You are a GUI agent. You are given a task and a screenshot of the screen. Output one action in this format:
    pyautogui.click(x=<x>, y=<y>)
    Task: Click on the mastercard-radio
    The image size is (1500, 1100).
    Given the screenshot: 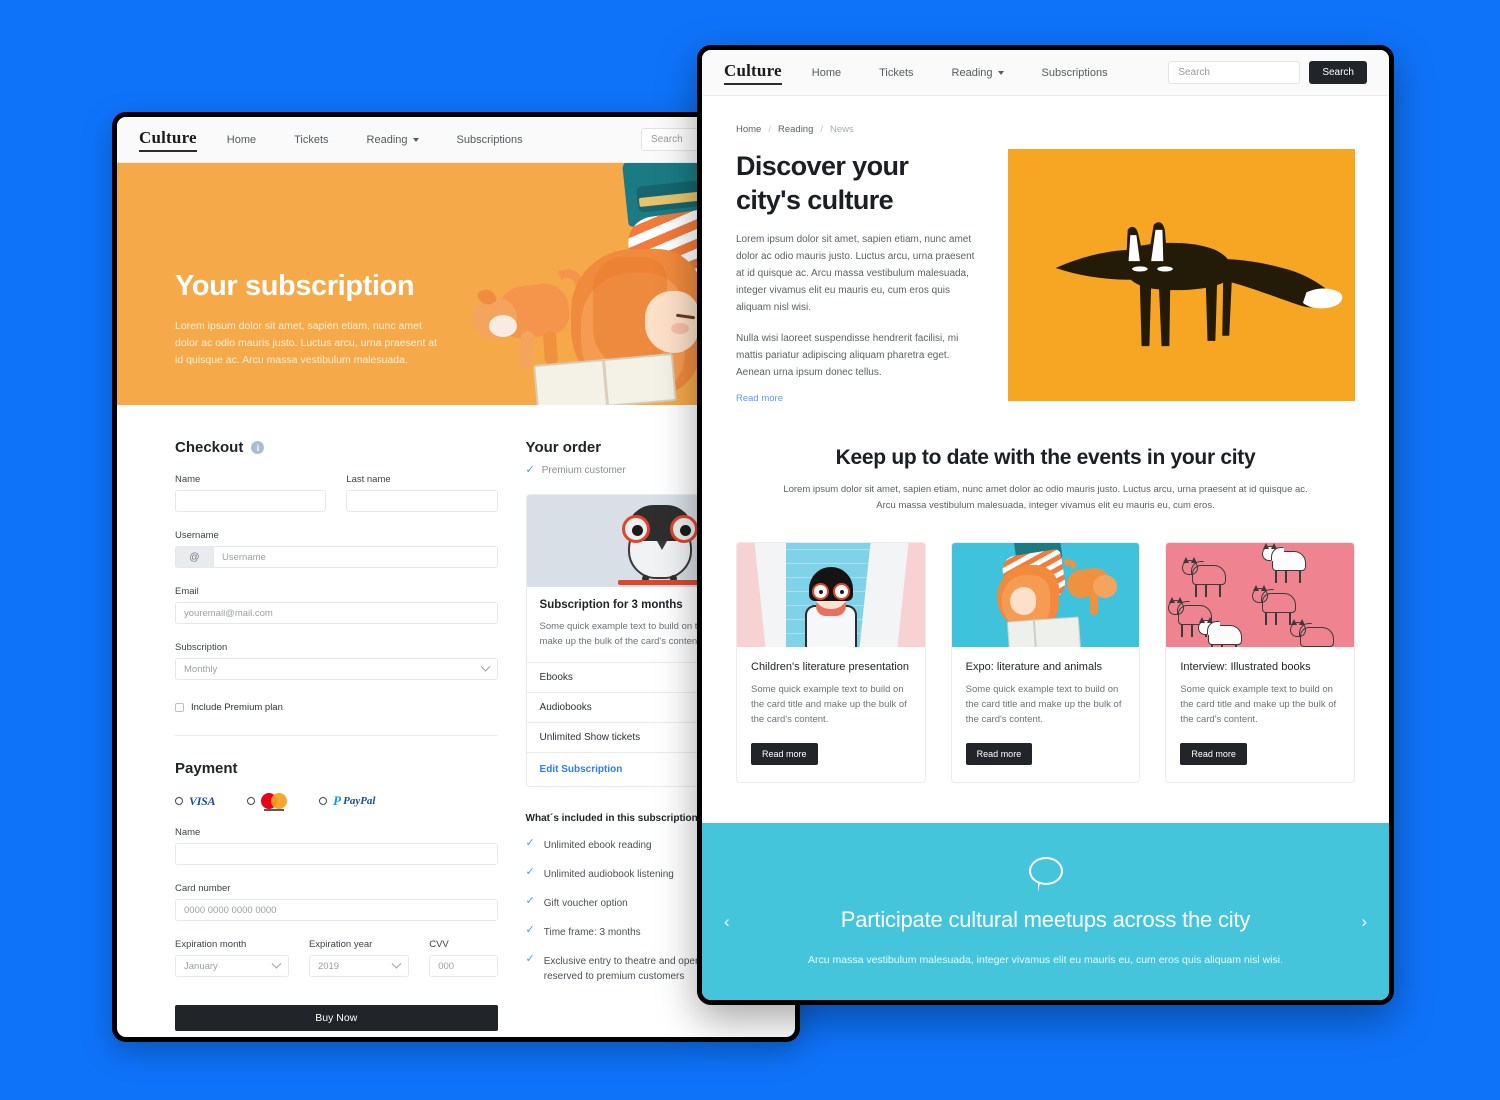 What is the action you would take?
    pyautogui.click(x=251, y=801)
    